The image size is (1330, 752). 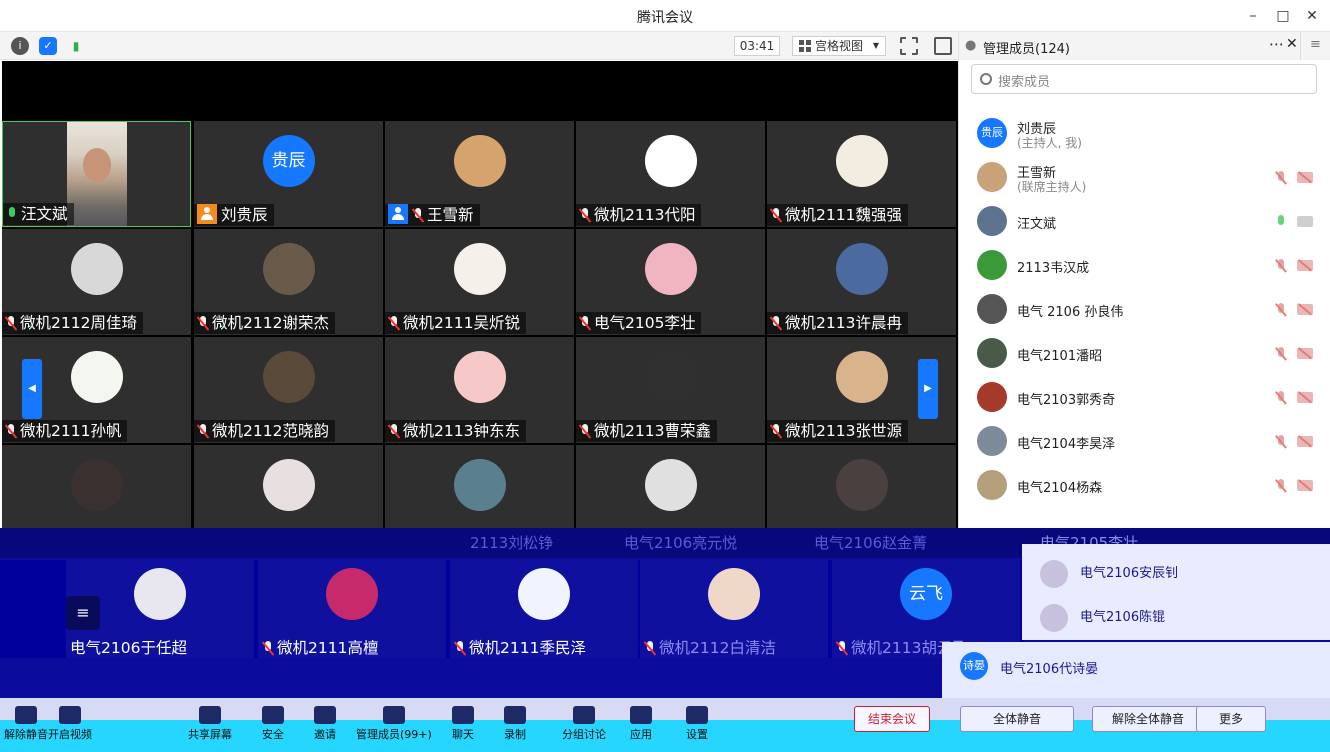 I want to click on maximize-button: □, so click(x=1283, y=16).